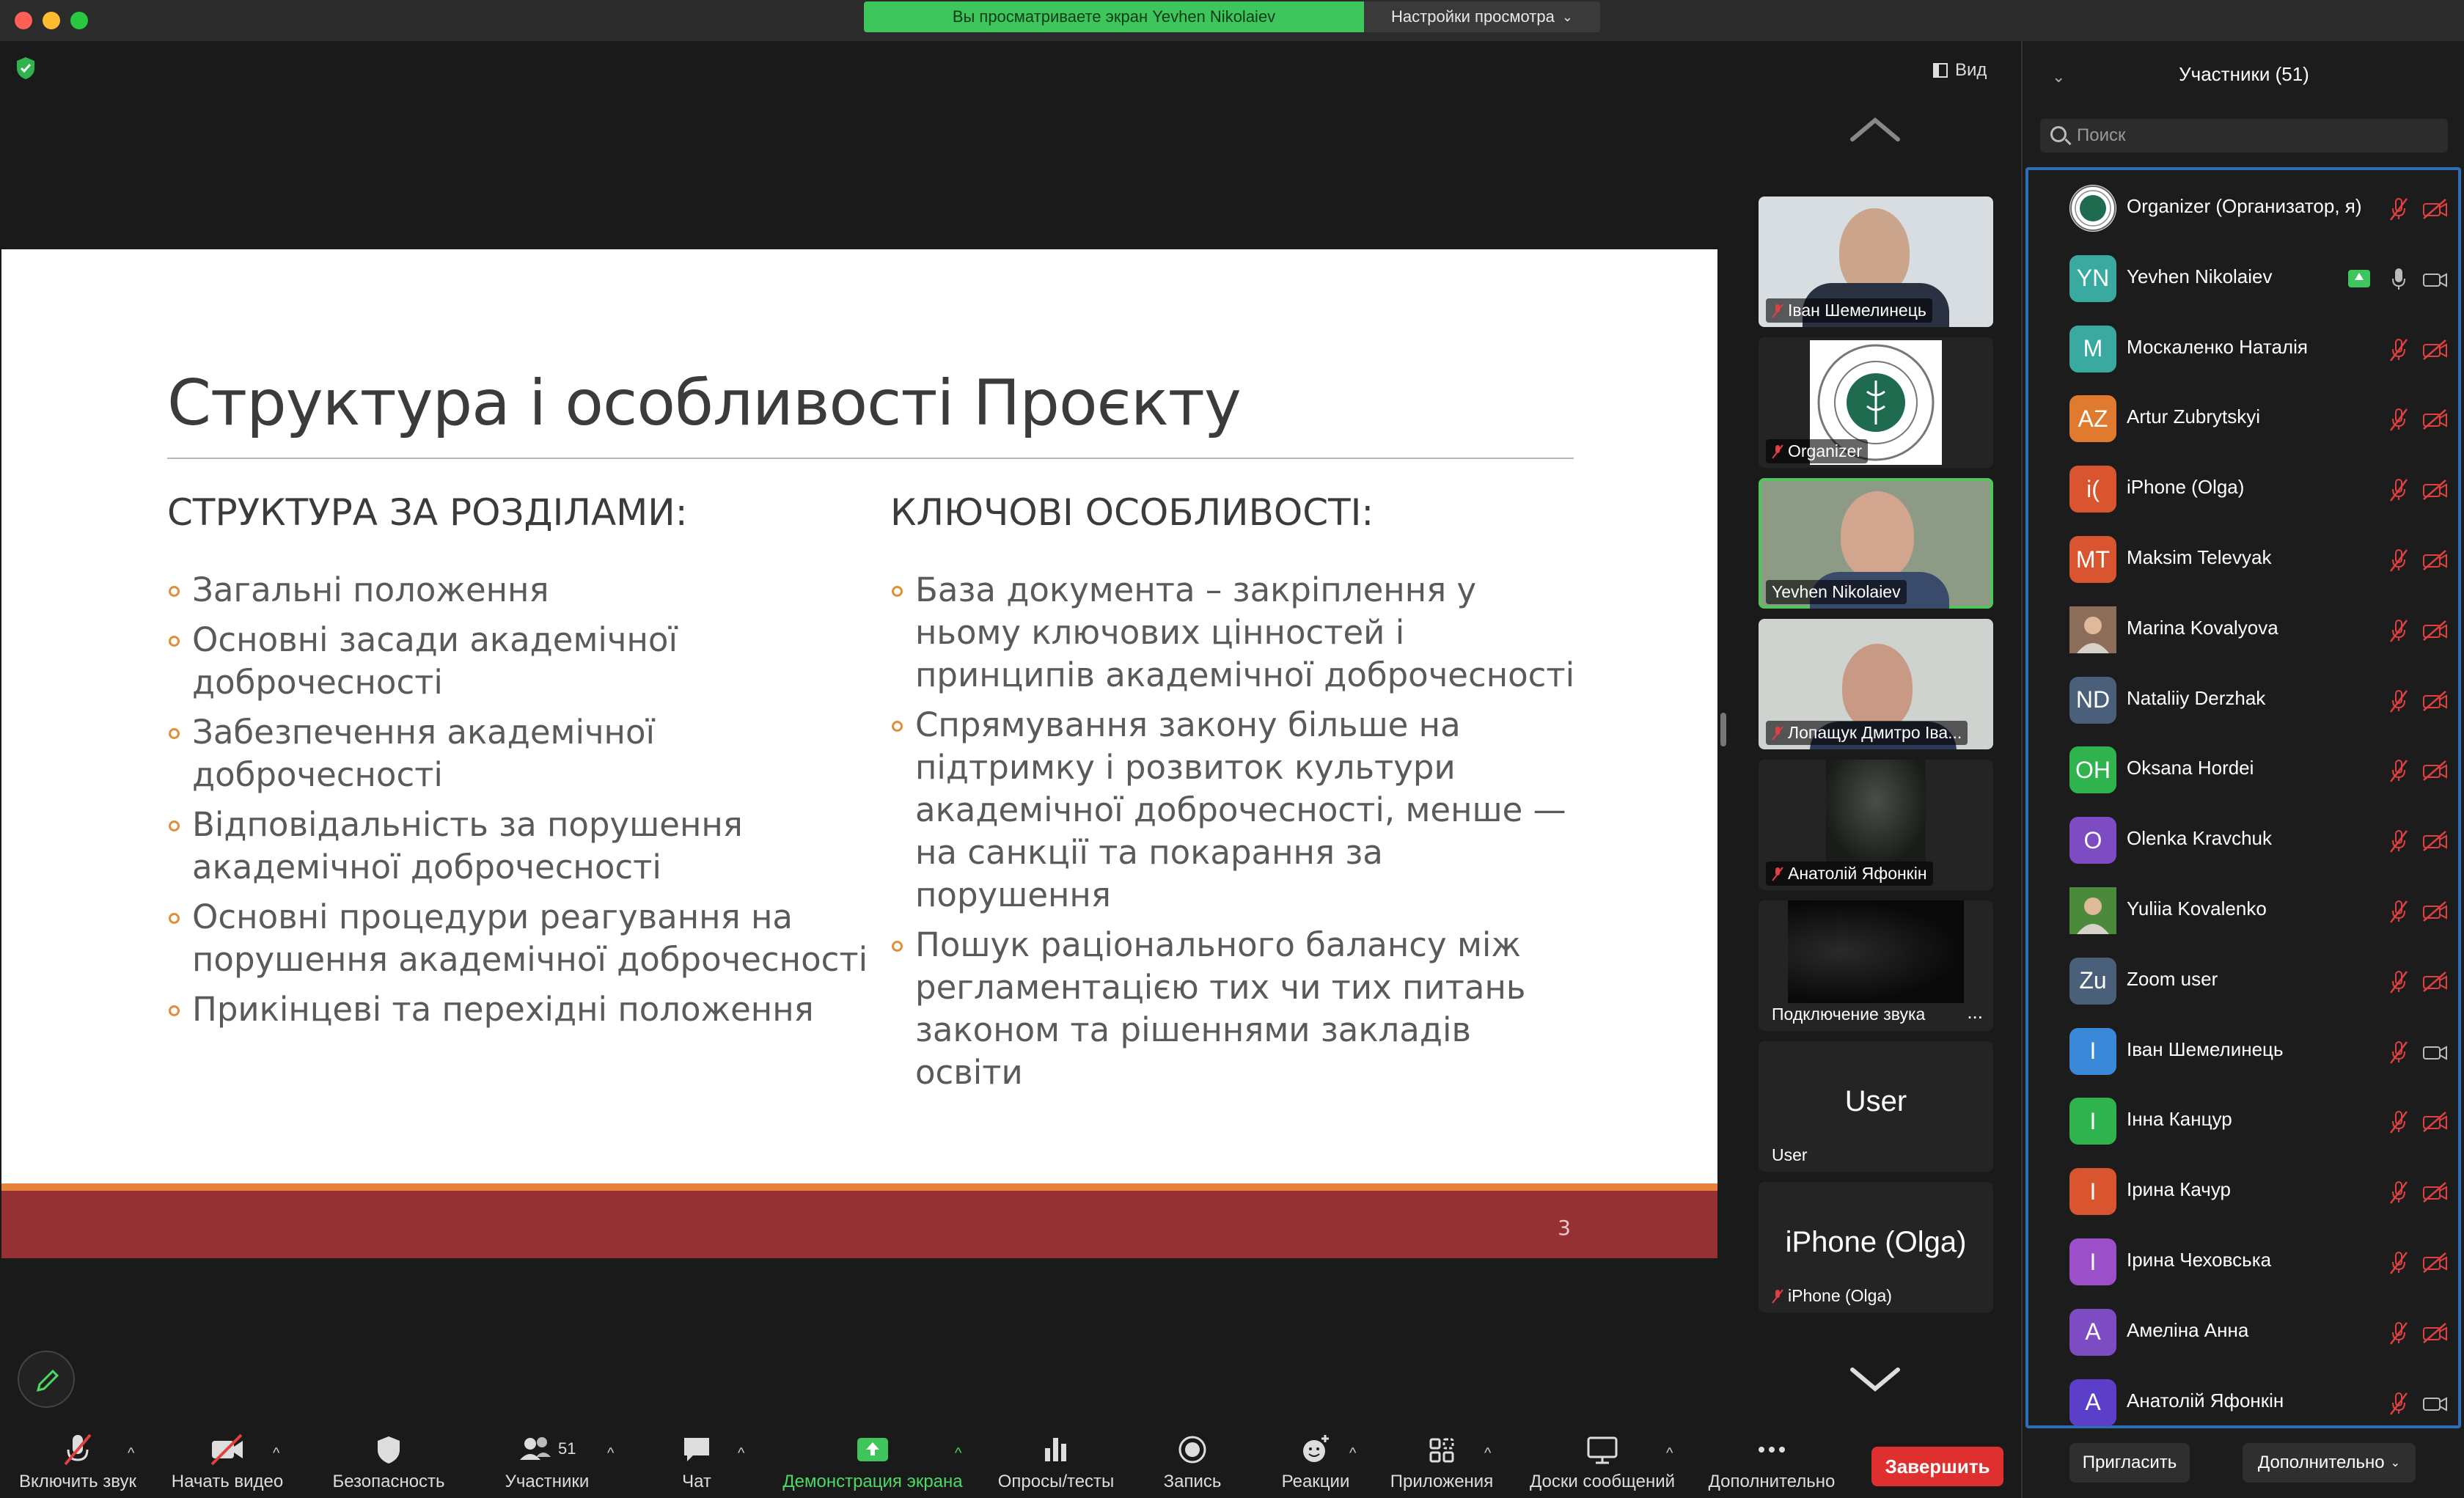  Describe the element at coordinates (872, 1461) in the screenshot. I see `share-screen-button: Демонстрация экрана` at that location.